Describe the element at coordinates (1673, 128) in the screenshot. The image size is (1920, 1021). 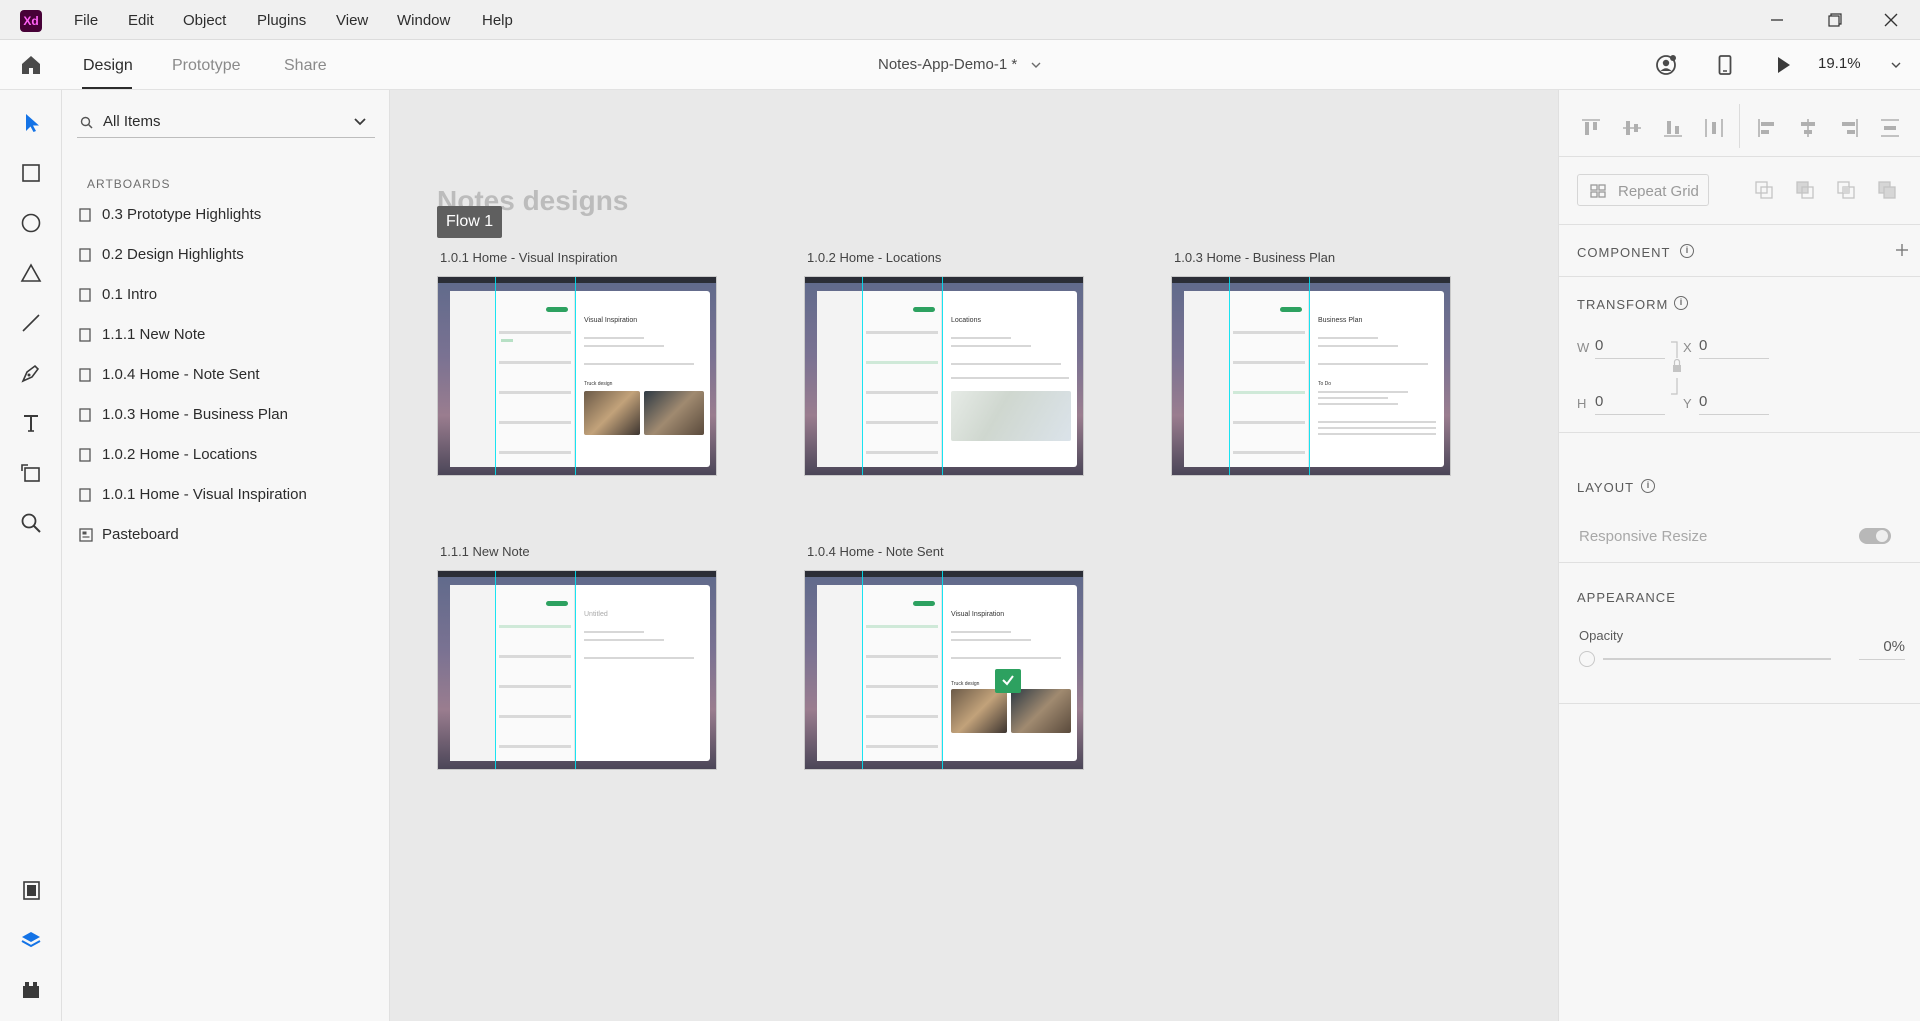
I see `align-bottom-icon` at that location.